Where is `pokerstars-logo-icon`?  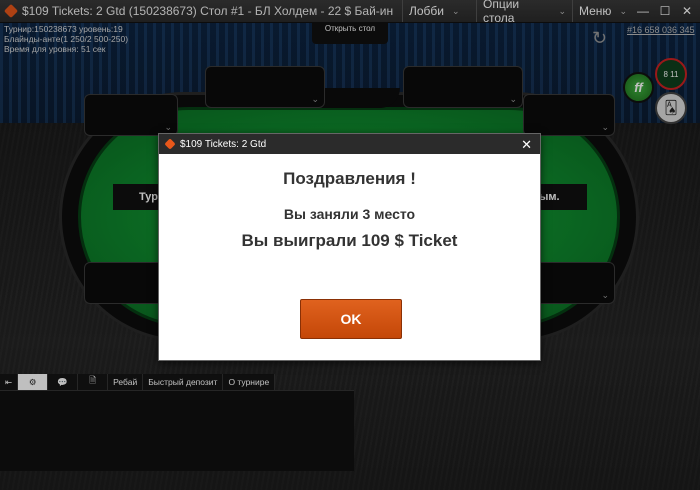
pokerstars-logo-icon is located at coordinates (170, 144).